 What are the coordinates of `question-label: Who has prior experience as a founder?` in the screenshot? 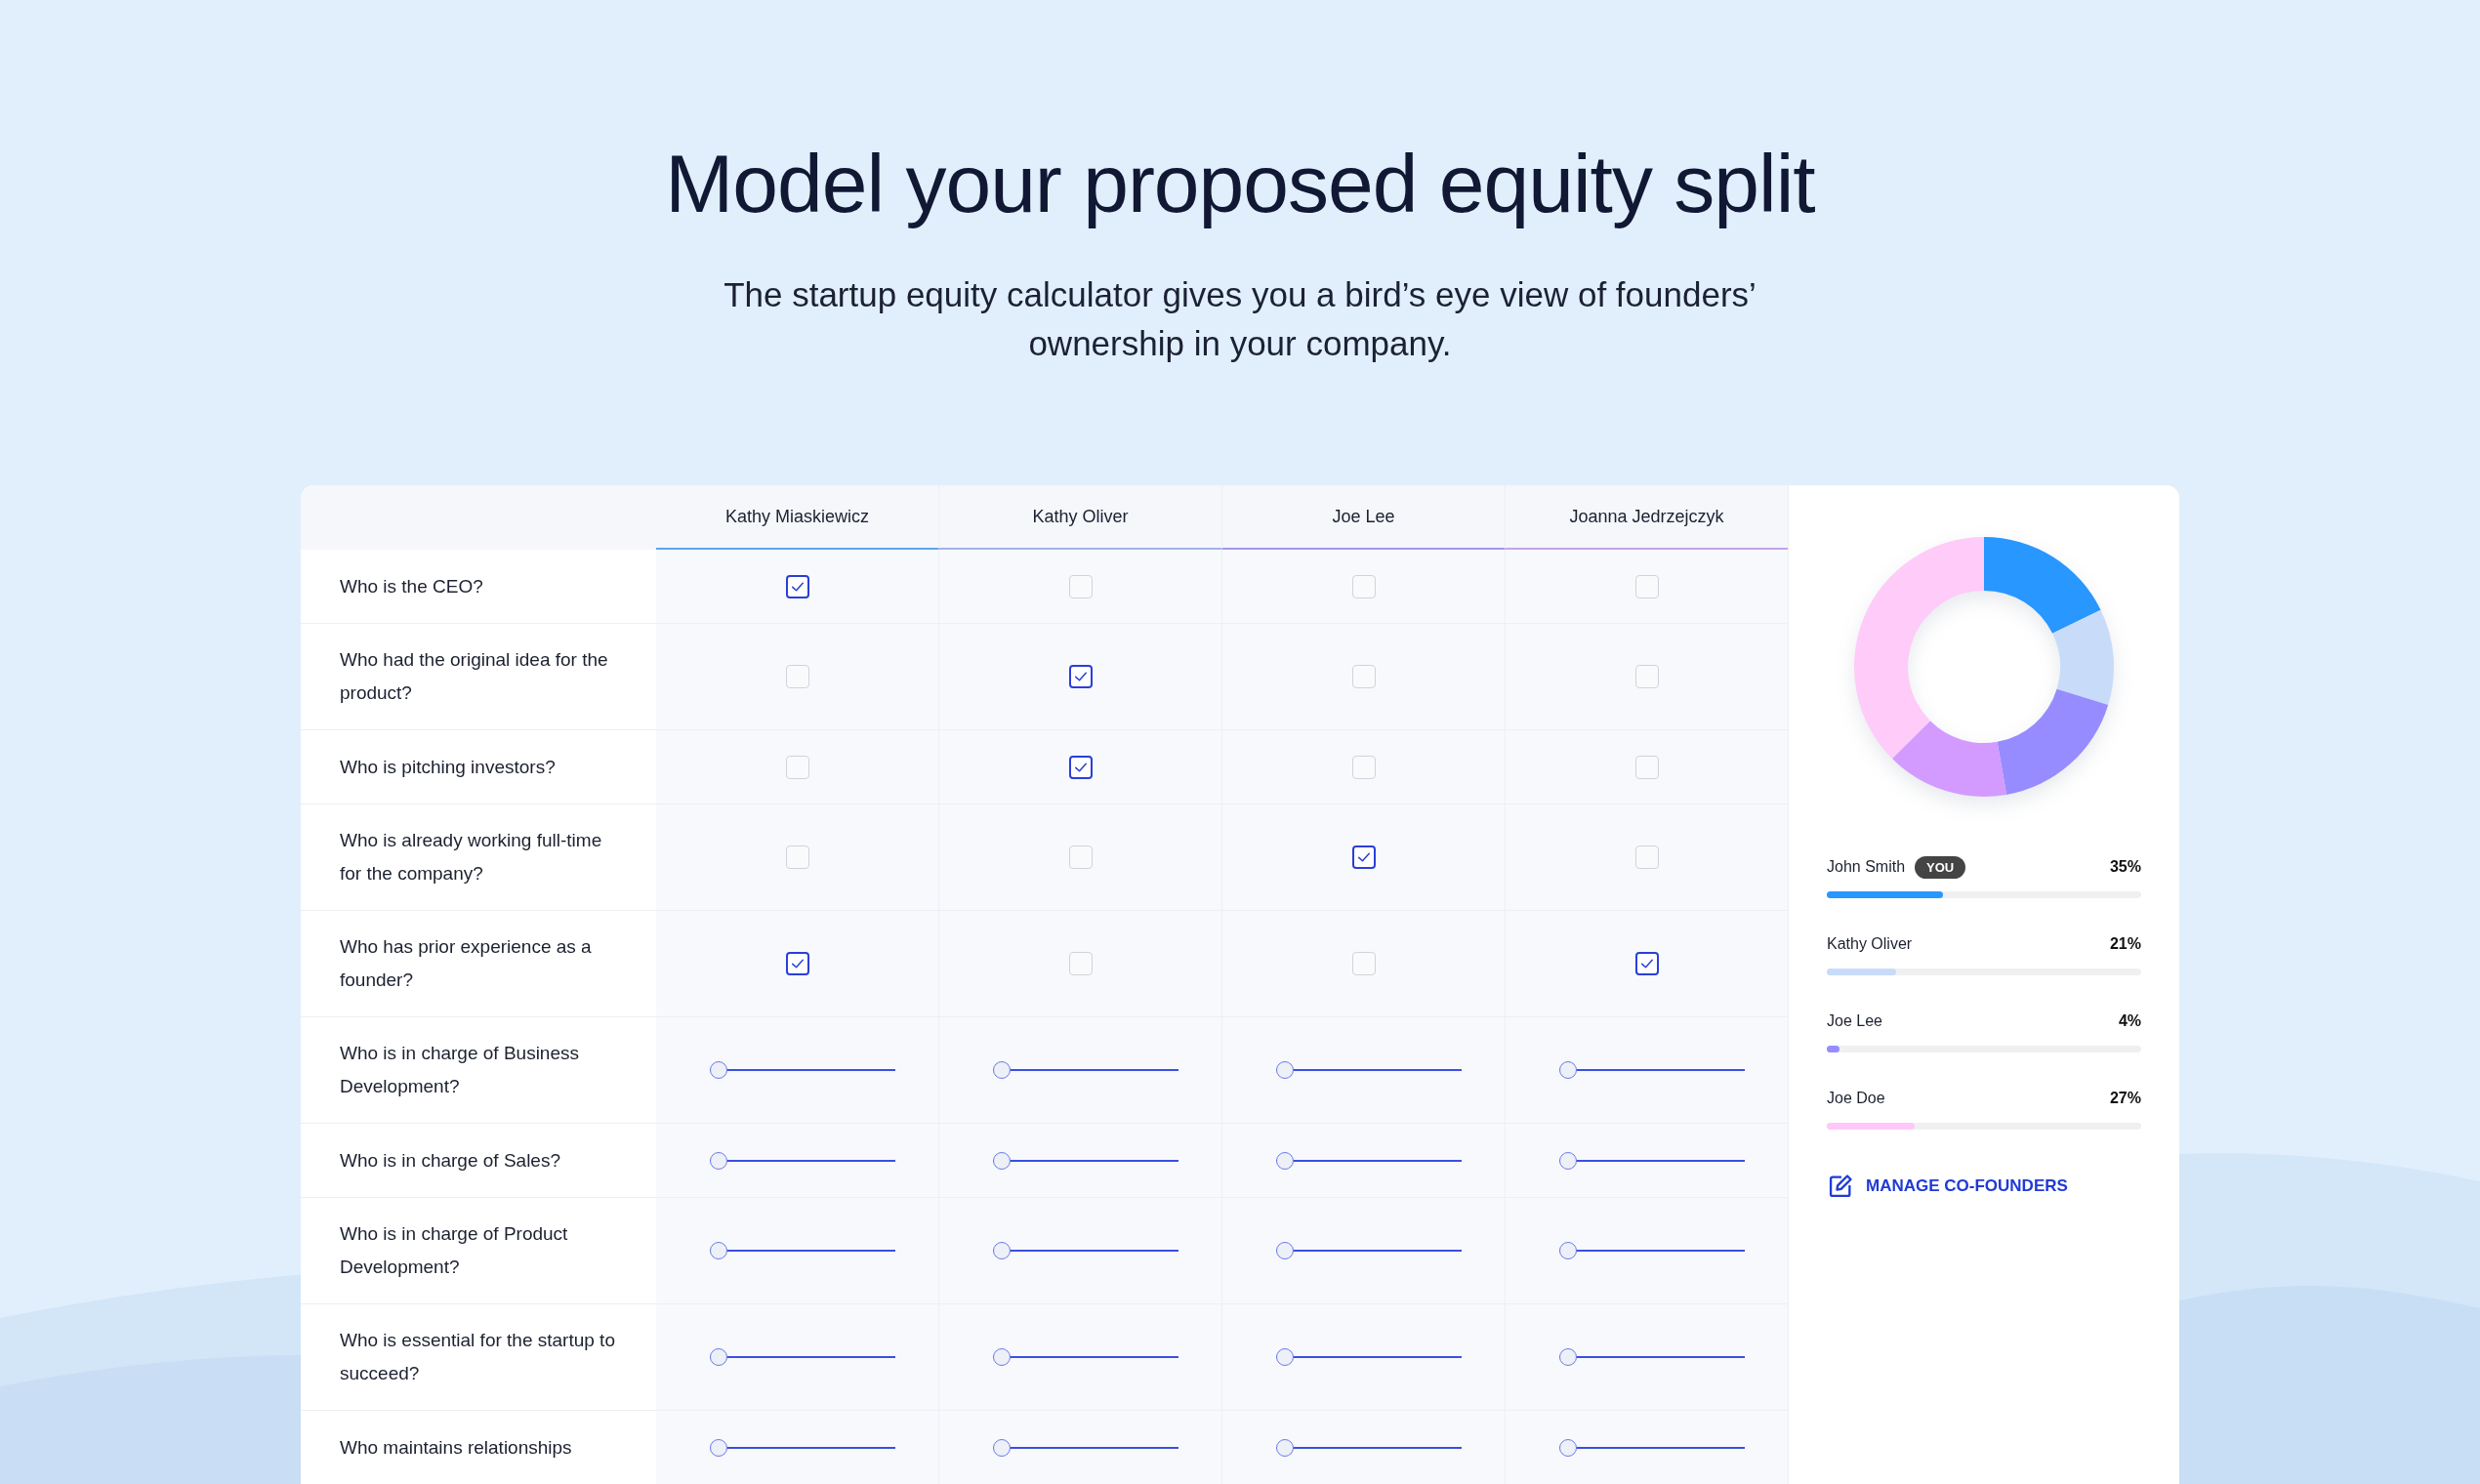 It's located at (466, 964).